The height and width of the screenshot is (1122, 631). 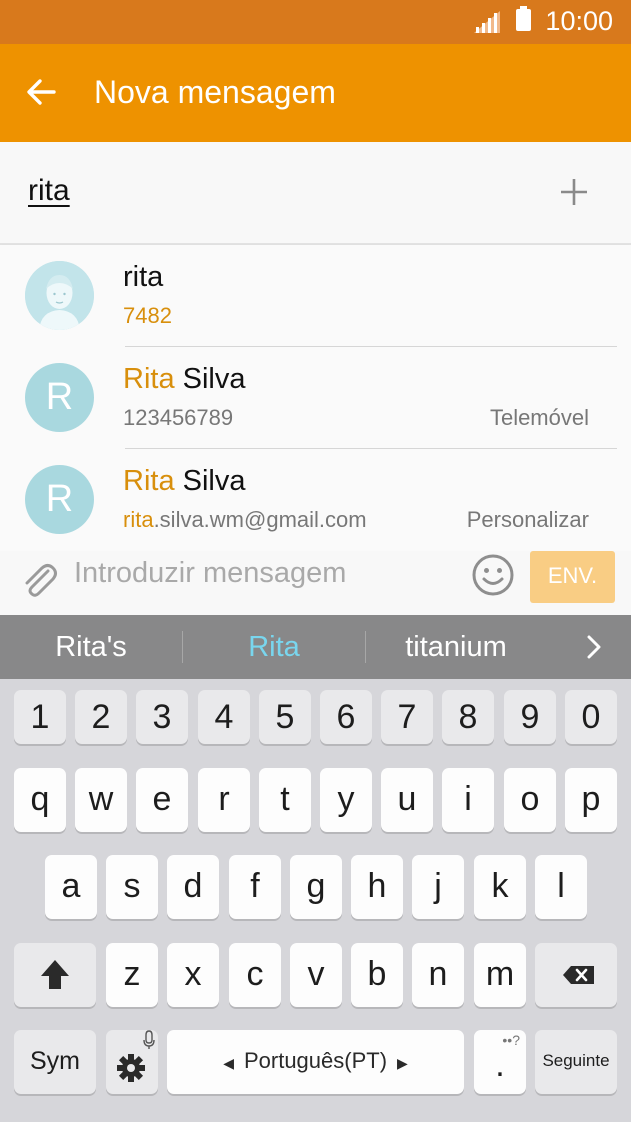 What do you see at coordinates (285, 800) in the screenshot?
I see `key-t: t` at bounding box center [285, 800].